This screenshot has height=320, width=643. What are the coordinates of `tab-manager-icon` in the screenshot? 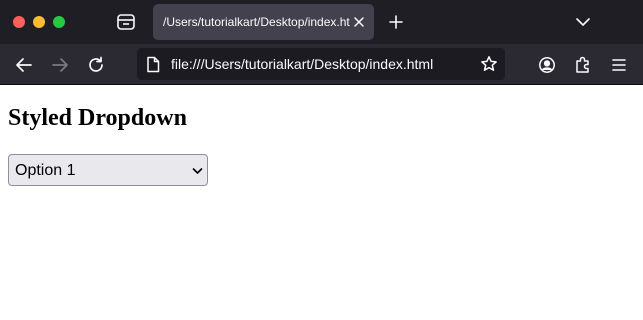 It's located at (126, 22).